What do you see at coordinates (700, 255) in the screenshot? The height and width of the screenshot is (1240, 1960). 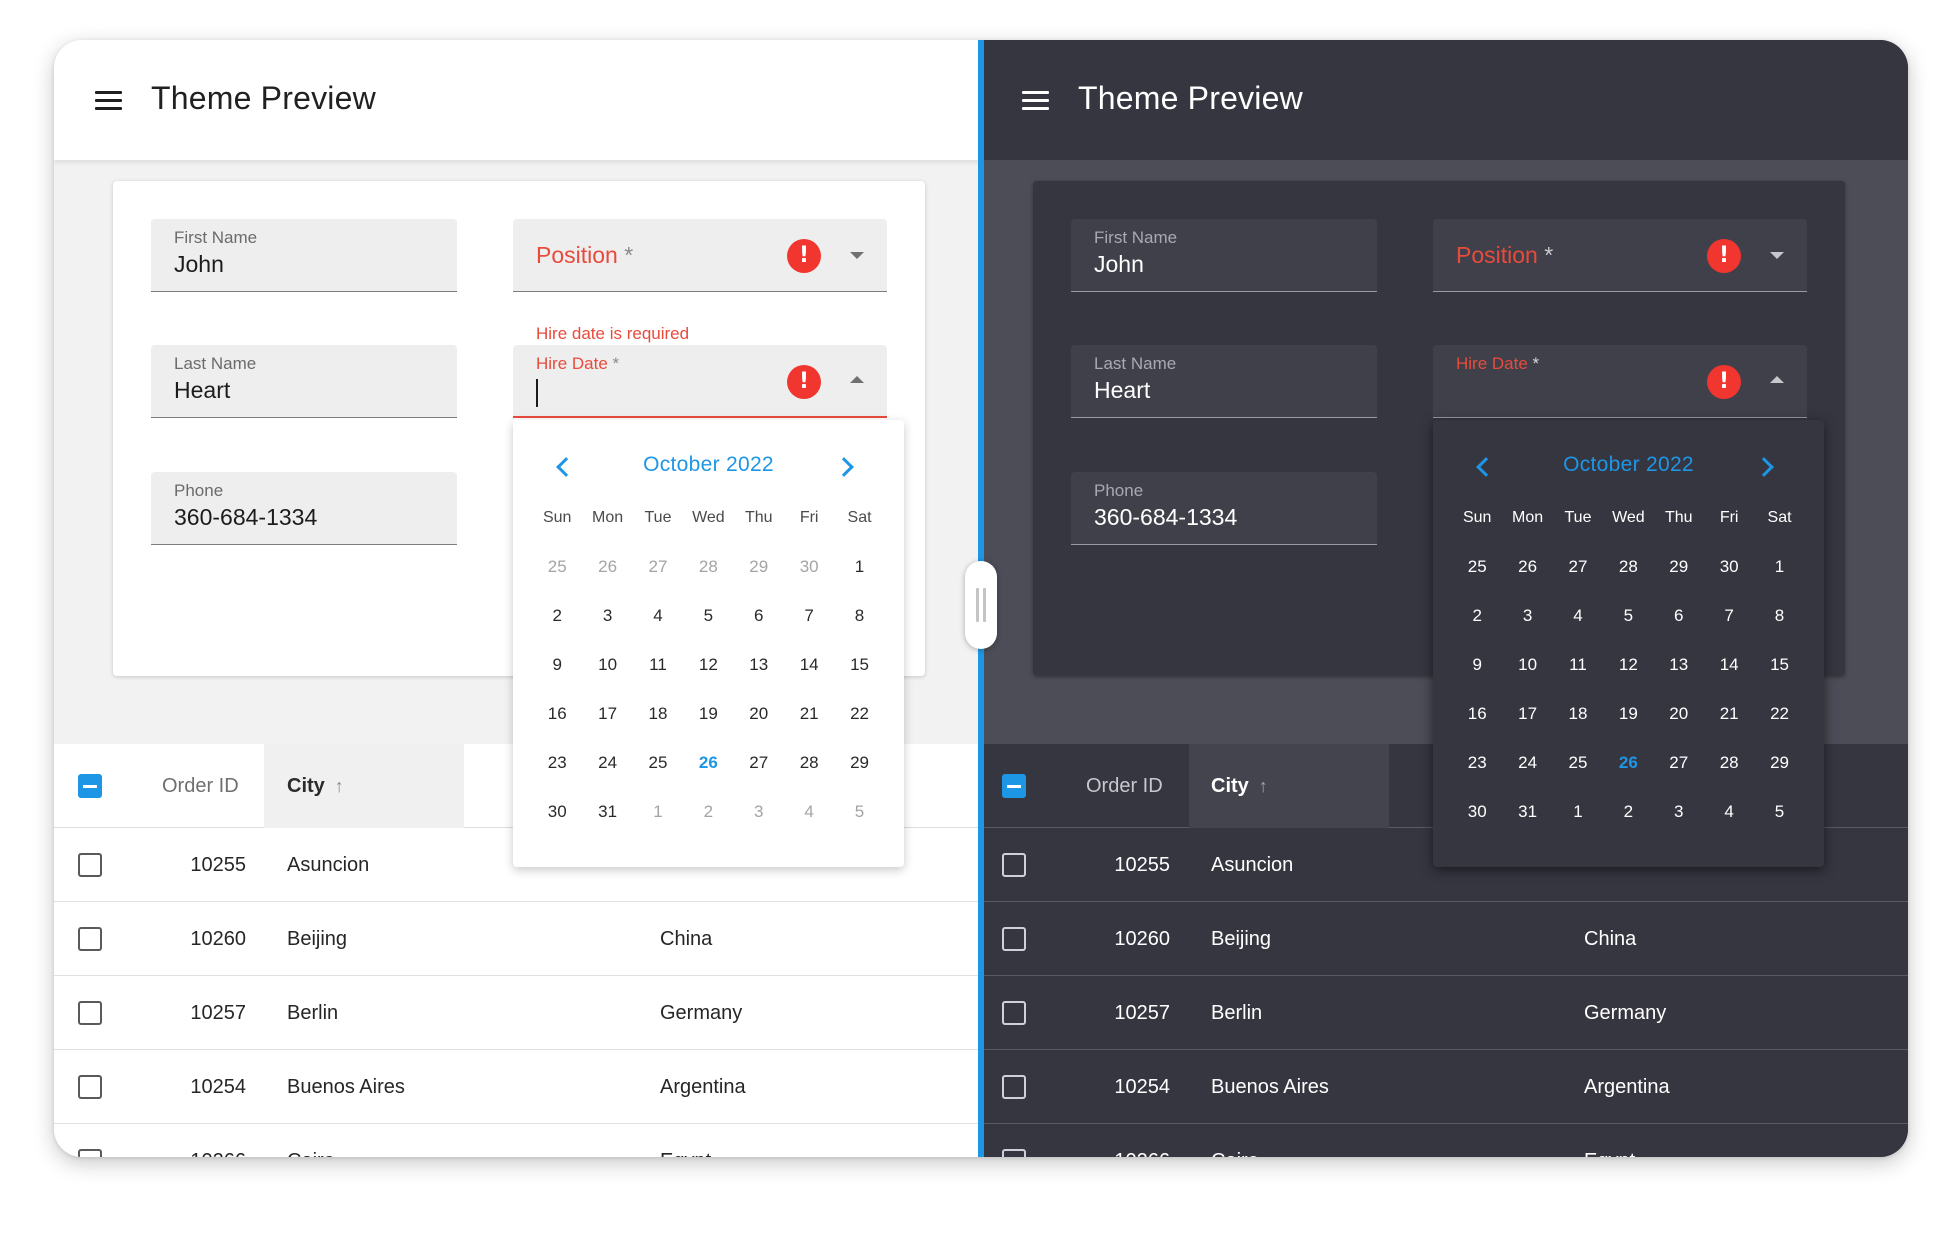 I see `position-select: Position * !` at bounding box center [700, 255].